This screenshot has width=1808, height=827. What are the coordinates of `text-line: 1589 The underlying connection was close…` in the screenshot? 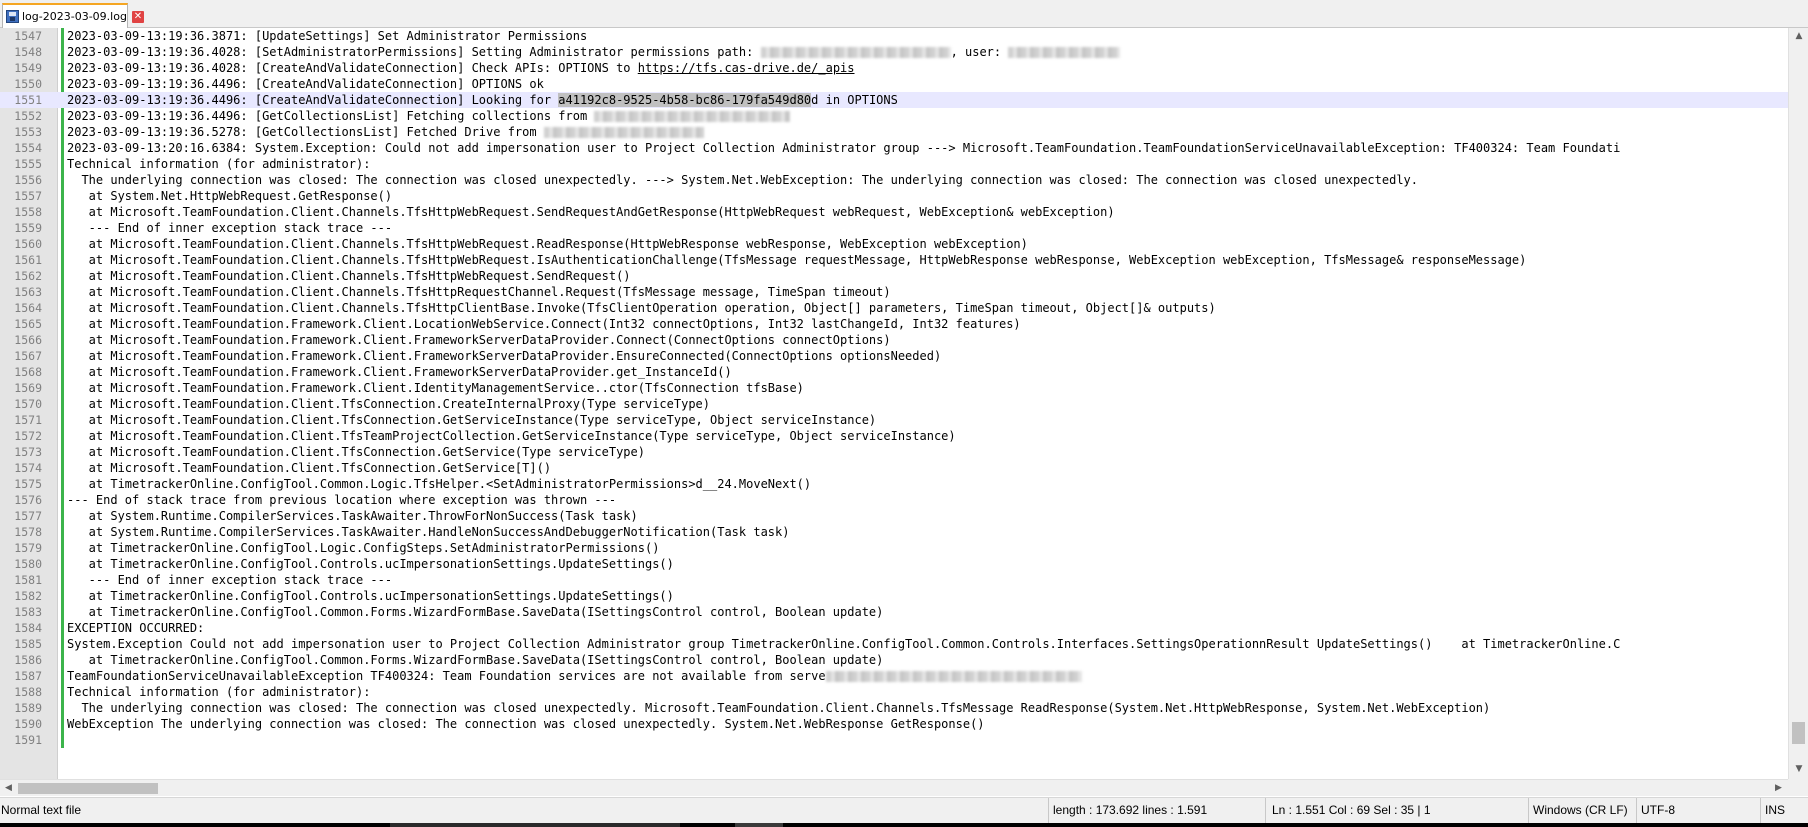 It's located at (894, 708).